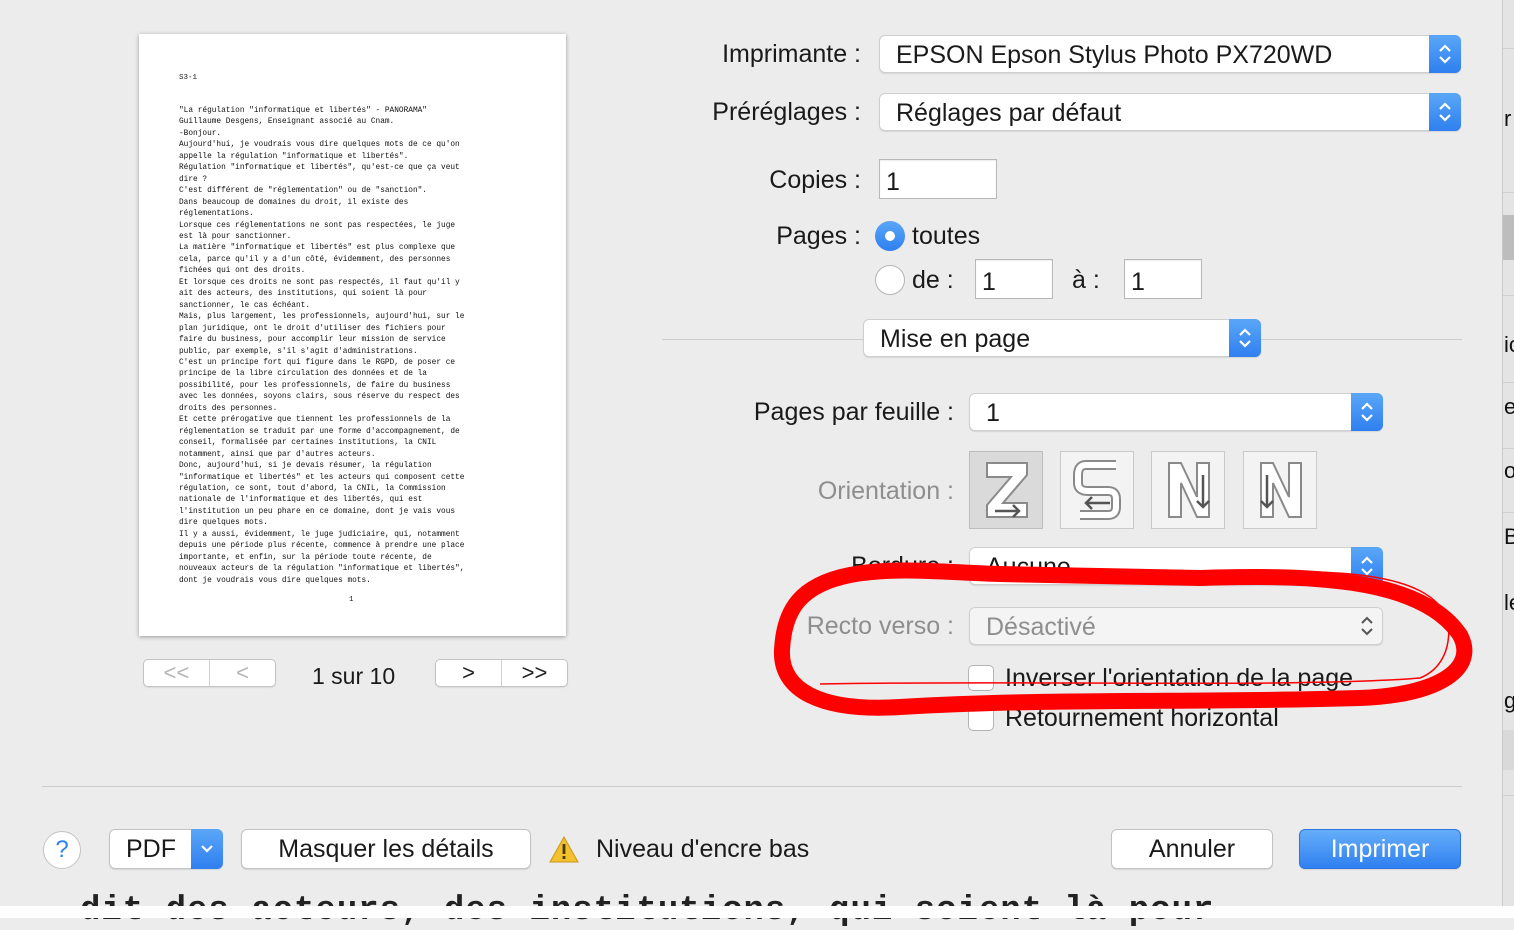 The height and width of the screenshot is (930, 1514). I want to click on footer-separator, so click(752, 786).